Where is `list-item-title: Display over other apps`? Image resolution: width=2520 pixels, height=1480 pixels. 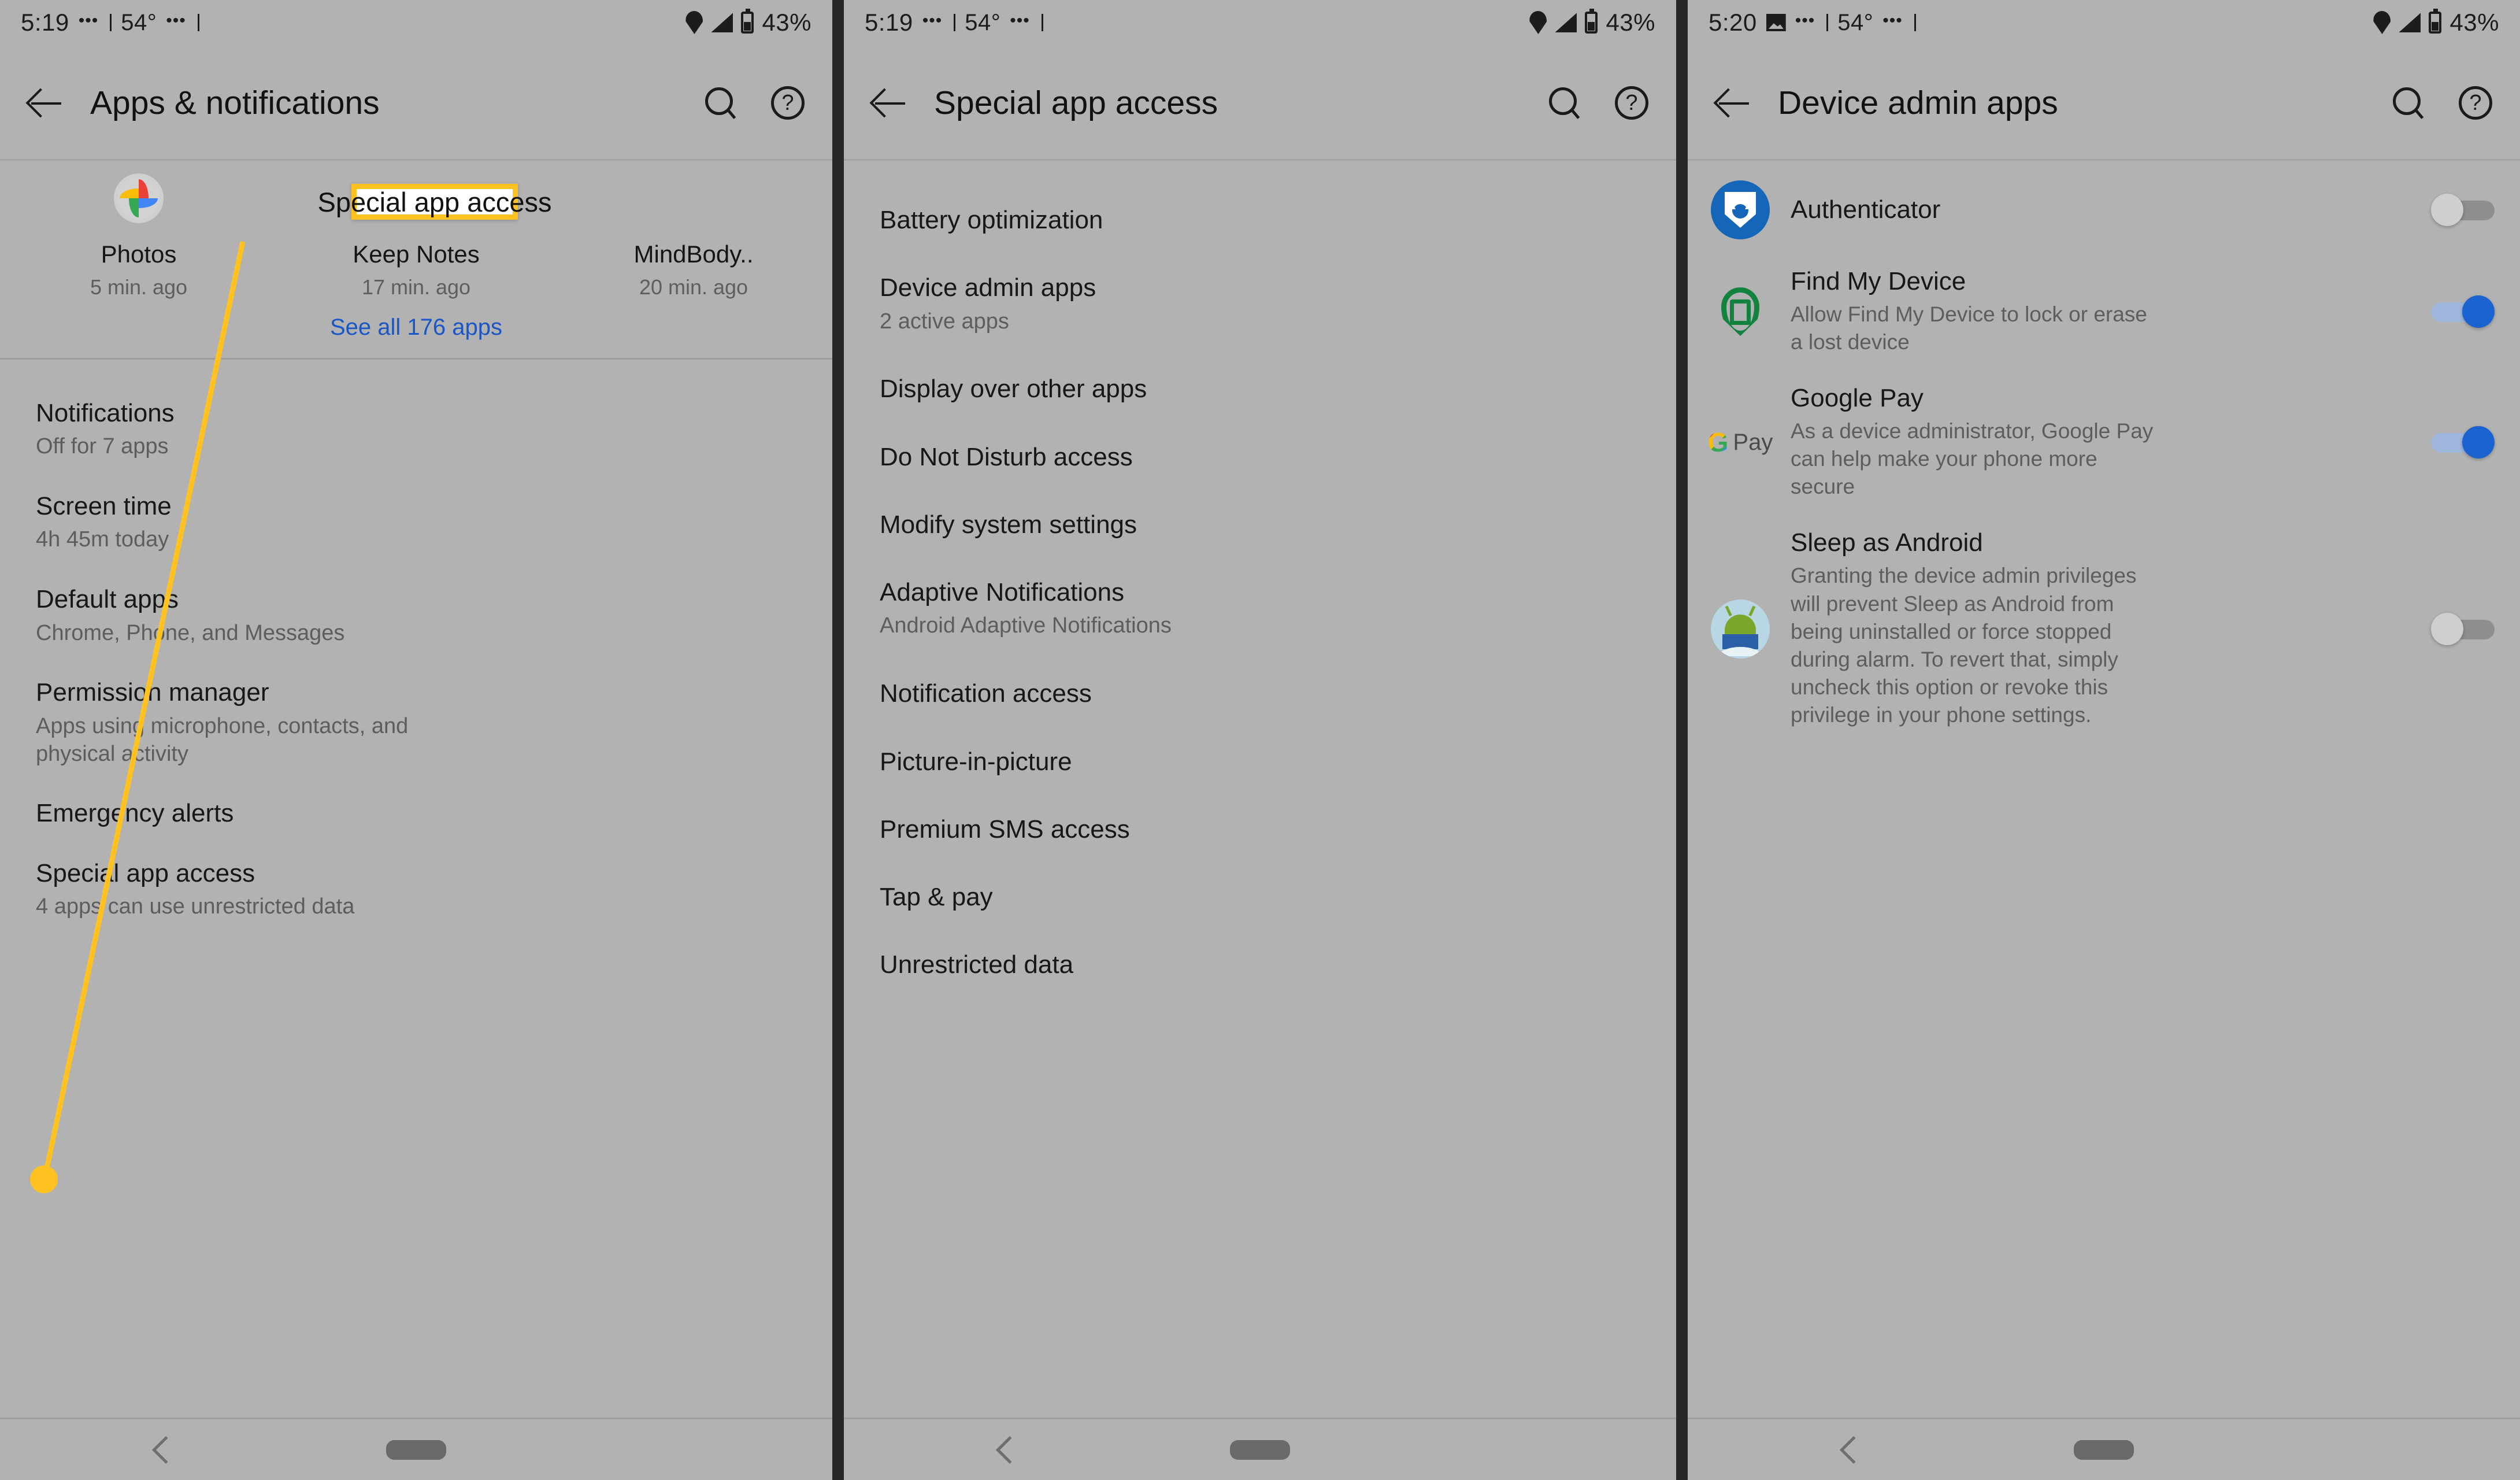
list-item-title: Display over other apps is located at coordinates (1013, 390).